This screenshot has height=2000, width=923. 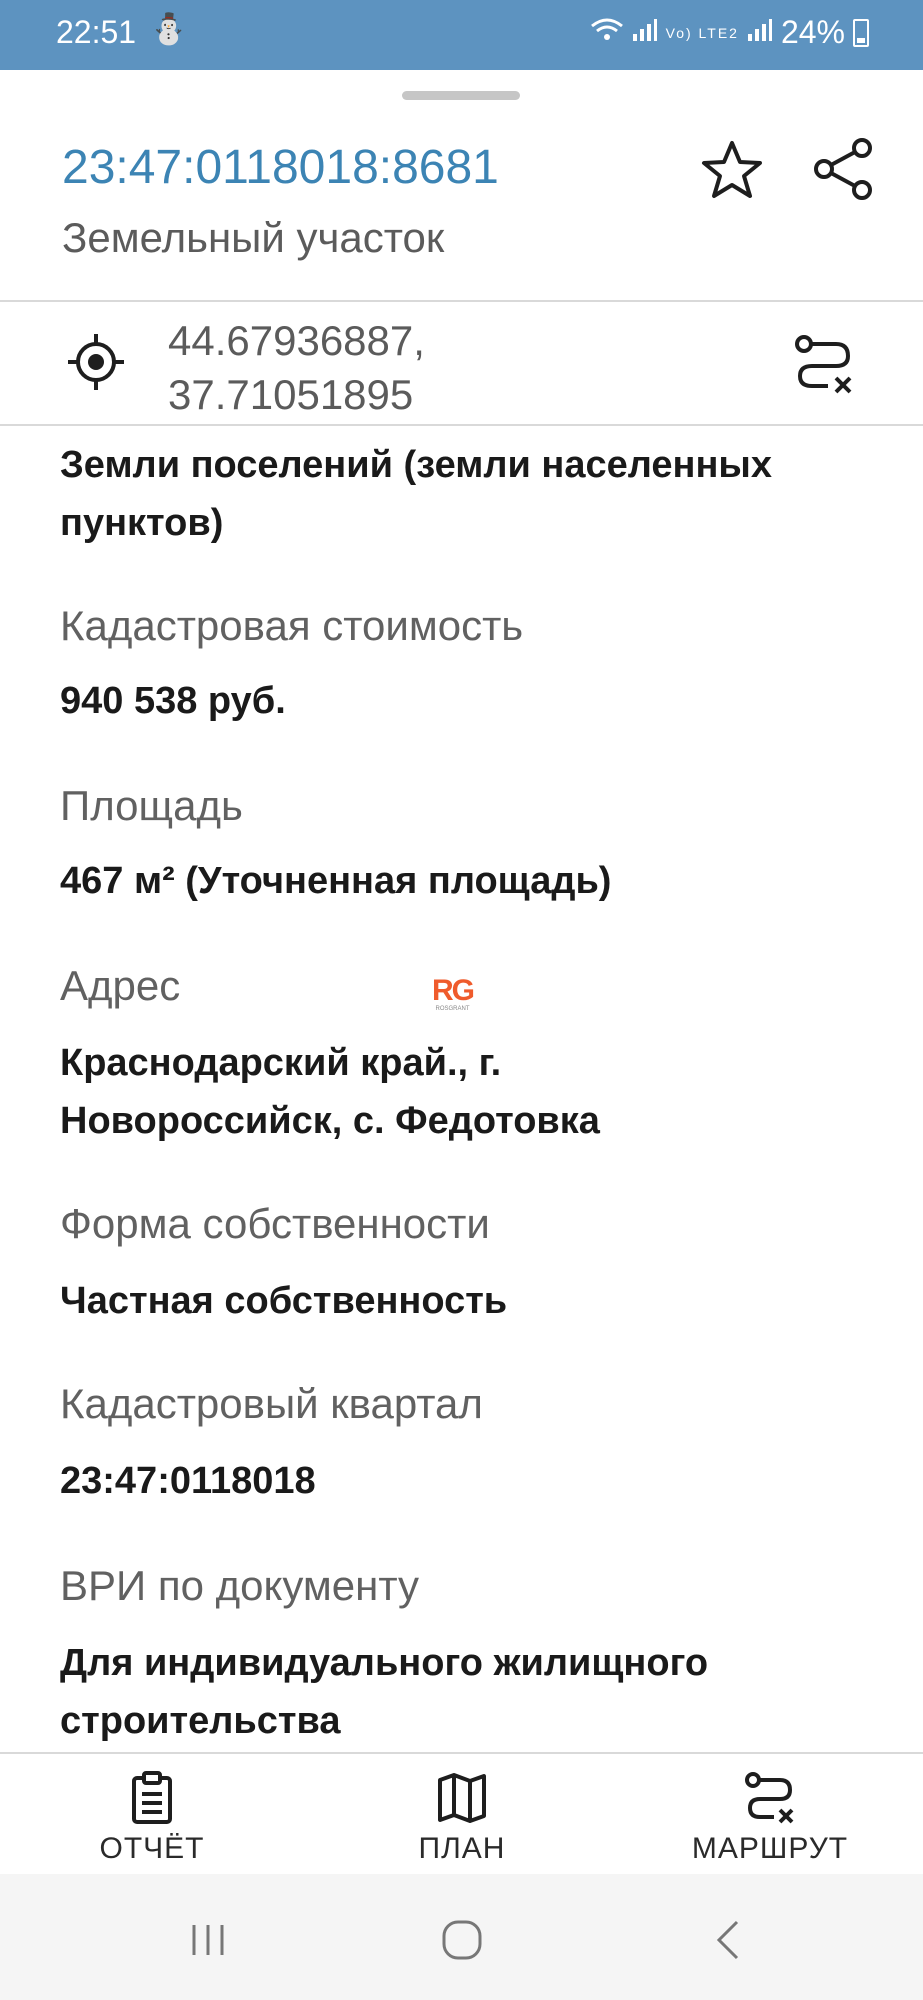 I want to click on cadastral-cost-label: Кадастровая стоимость, so click(x=292, y=625).